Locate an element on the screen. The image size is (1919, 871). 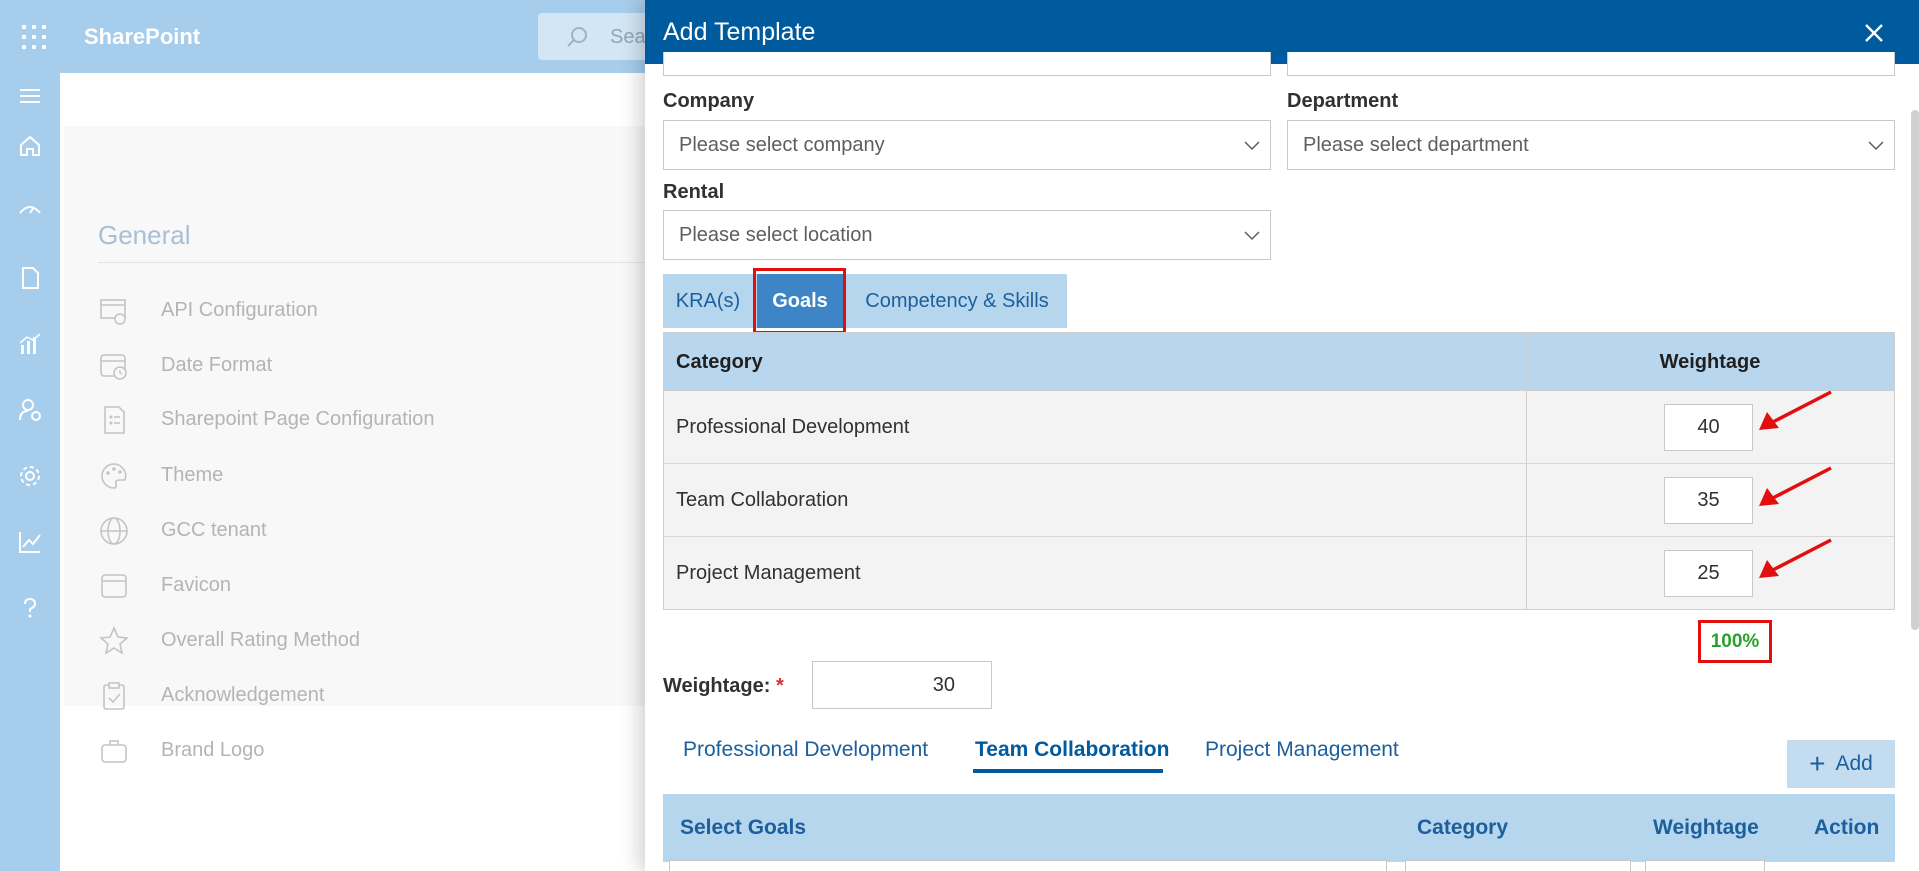
table-row: Team Collaboration 35 is located at coordinates (1279, 500).